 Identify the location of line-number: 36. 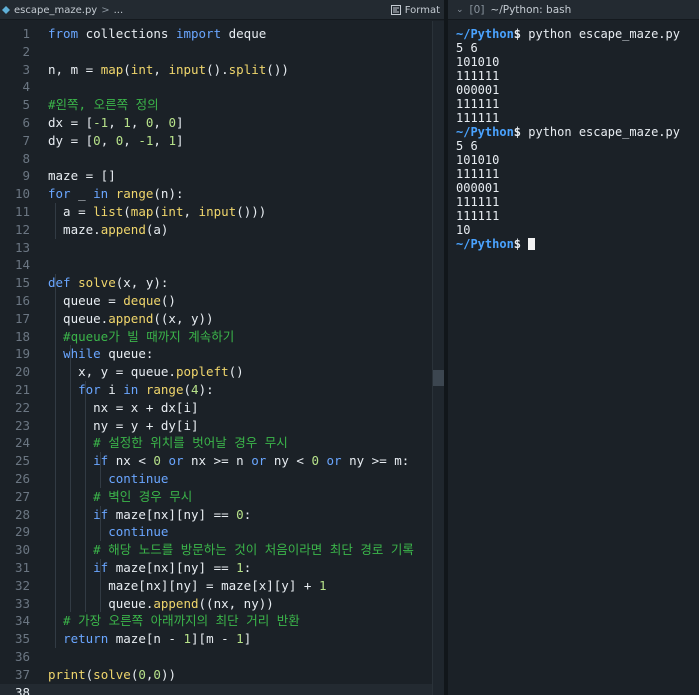
(22, 656).